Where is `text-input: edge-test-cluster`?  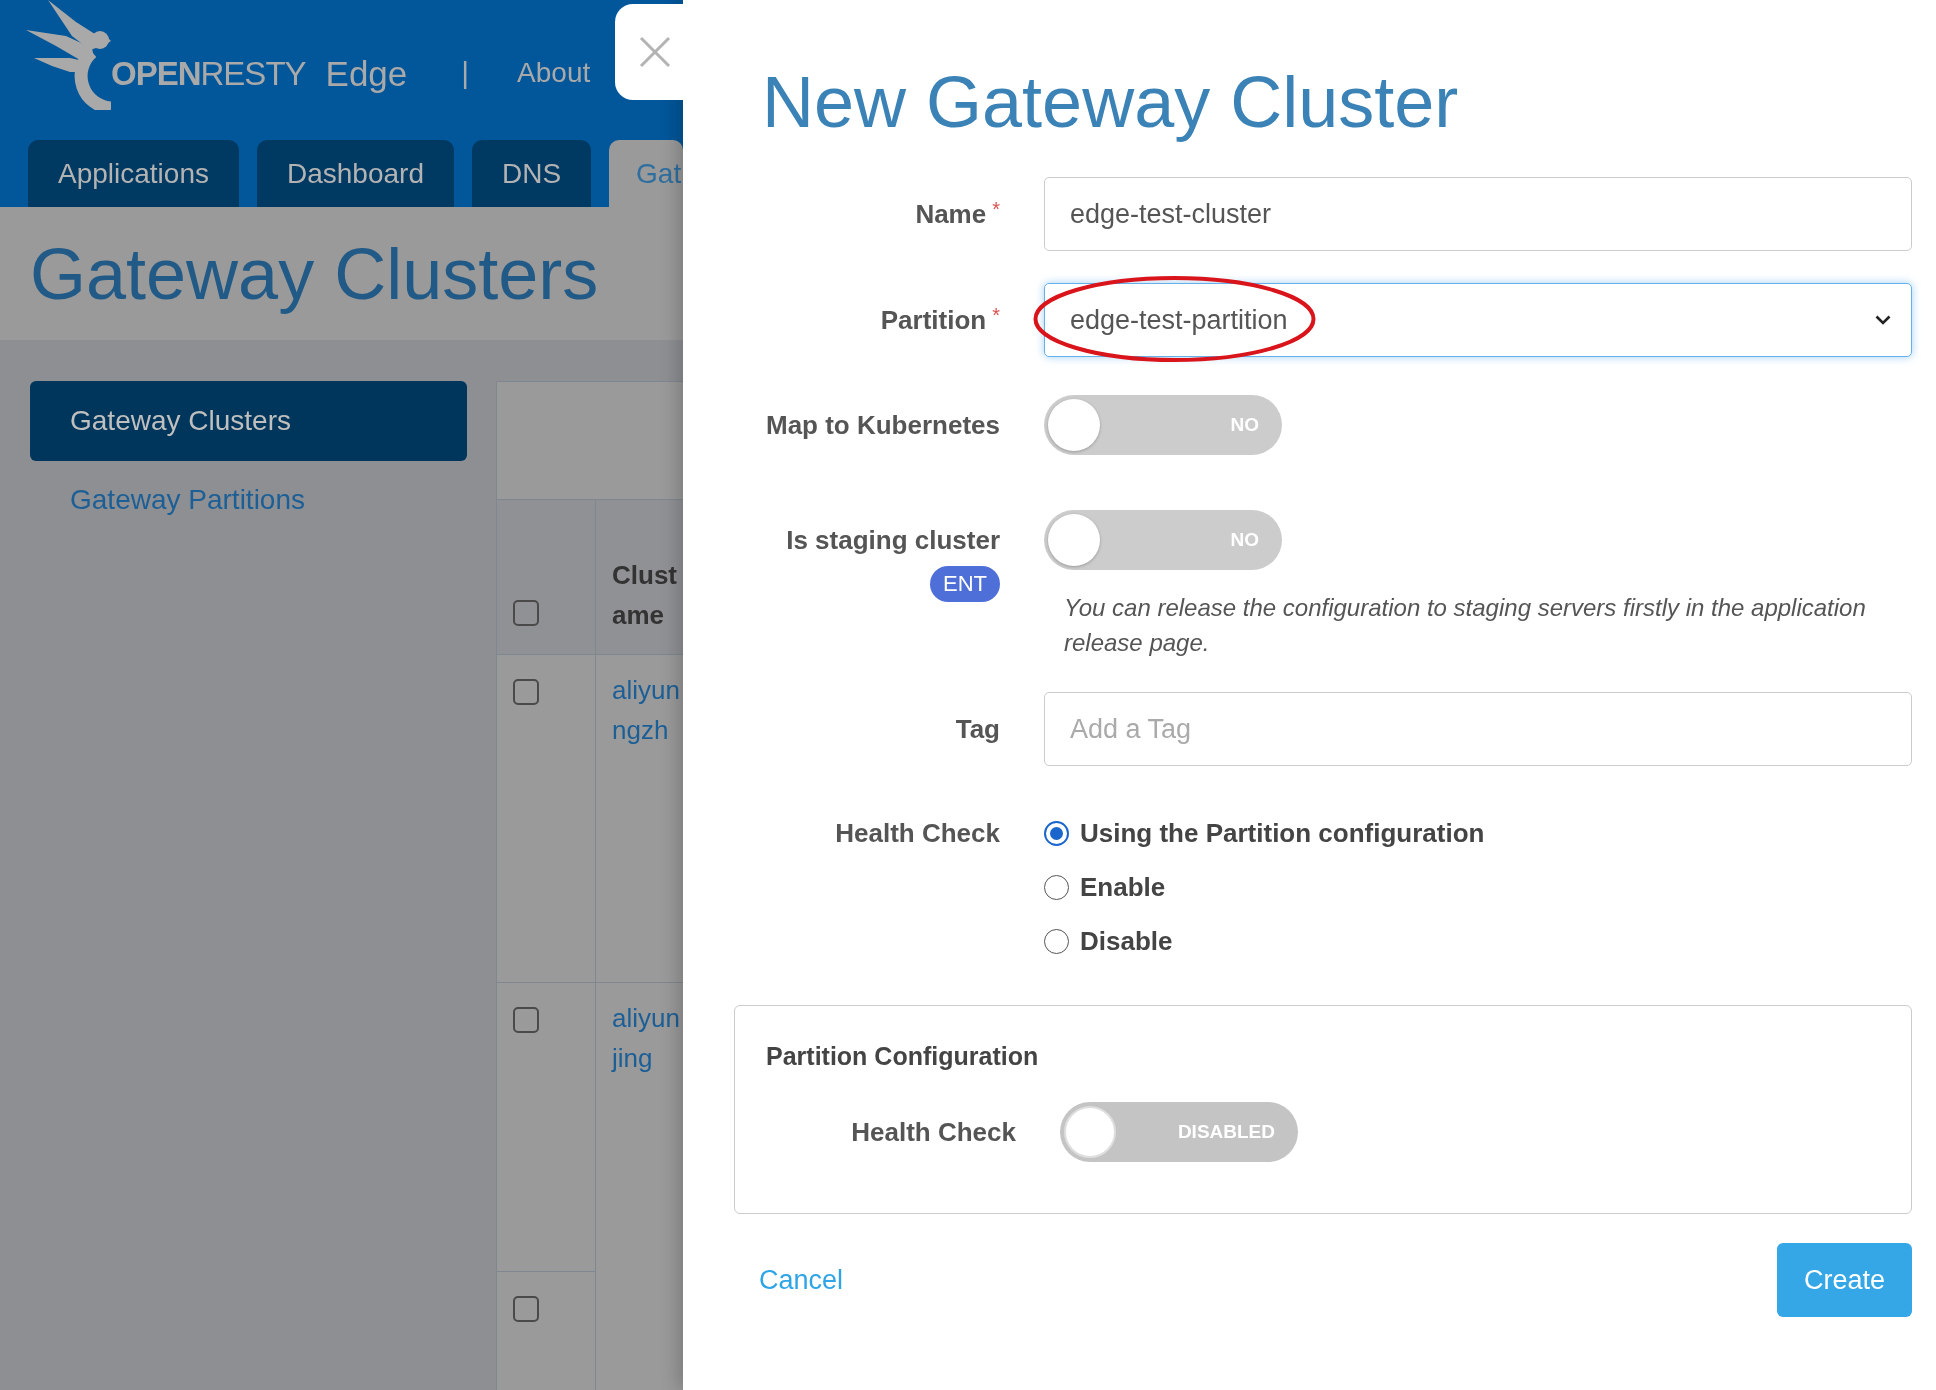 text-input: edge-test-cluster is located at coordinates (1478, 214).